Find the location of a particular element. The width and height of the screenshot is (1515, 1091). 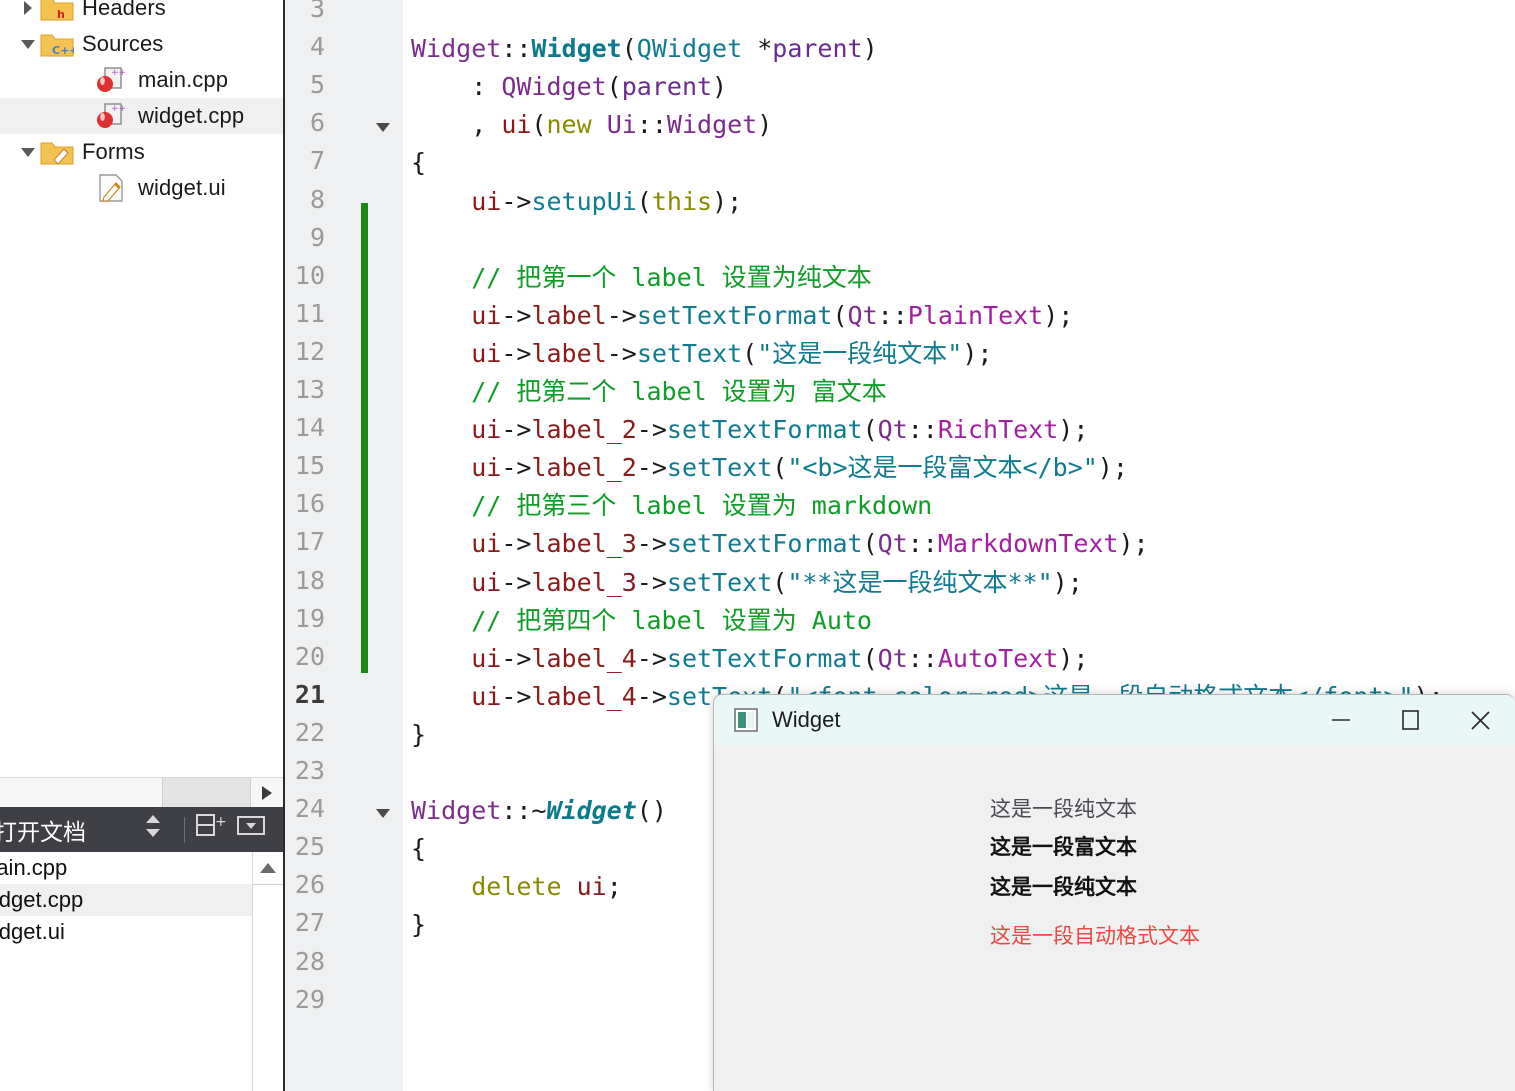

window-titlebar: Widget is located at coordinates (1114, 720).